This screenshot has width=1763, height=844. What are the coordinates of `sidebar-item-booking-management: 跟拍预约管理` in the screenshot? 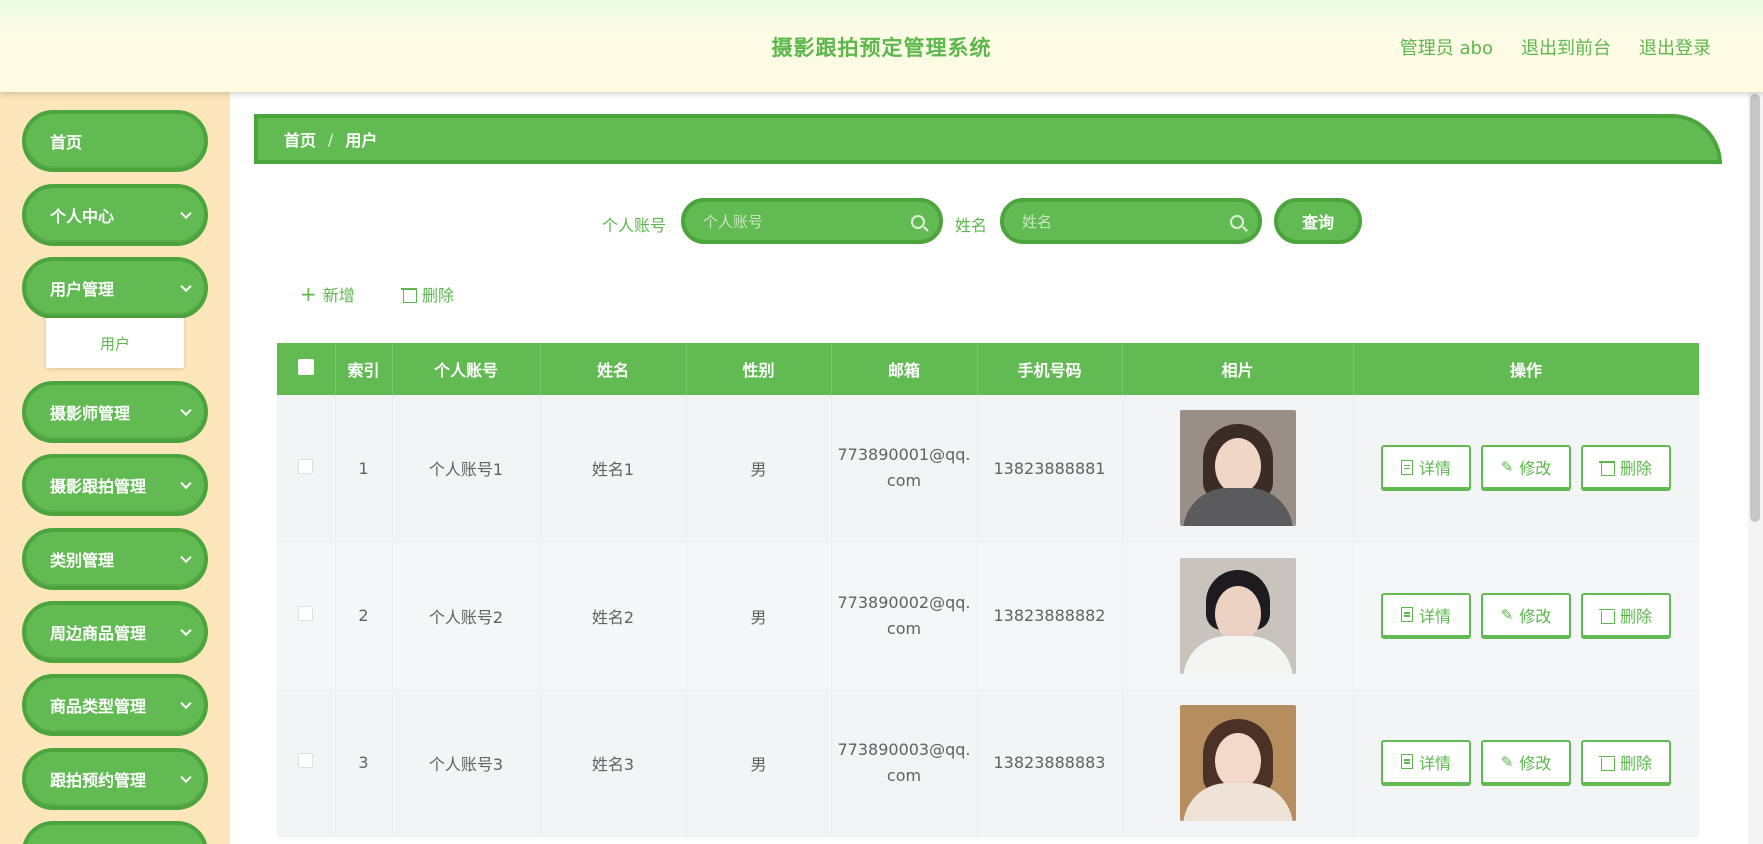 It's located at (115, 779).